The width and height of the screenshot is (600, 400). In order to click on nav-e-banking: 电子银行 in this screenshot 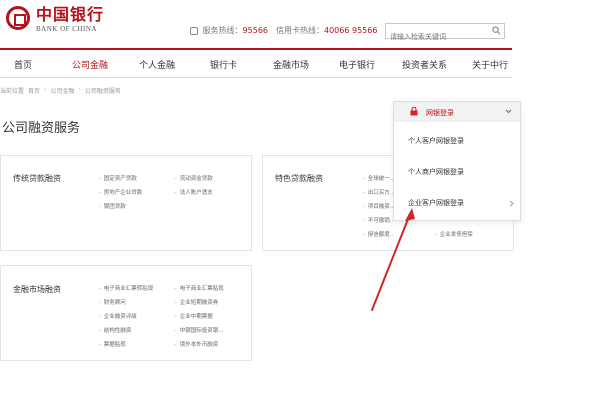, I will do `click(357, 64)`.